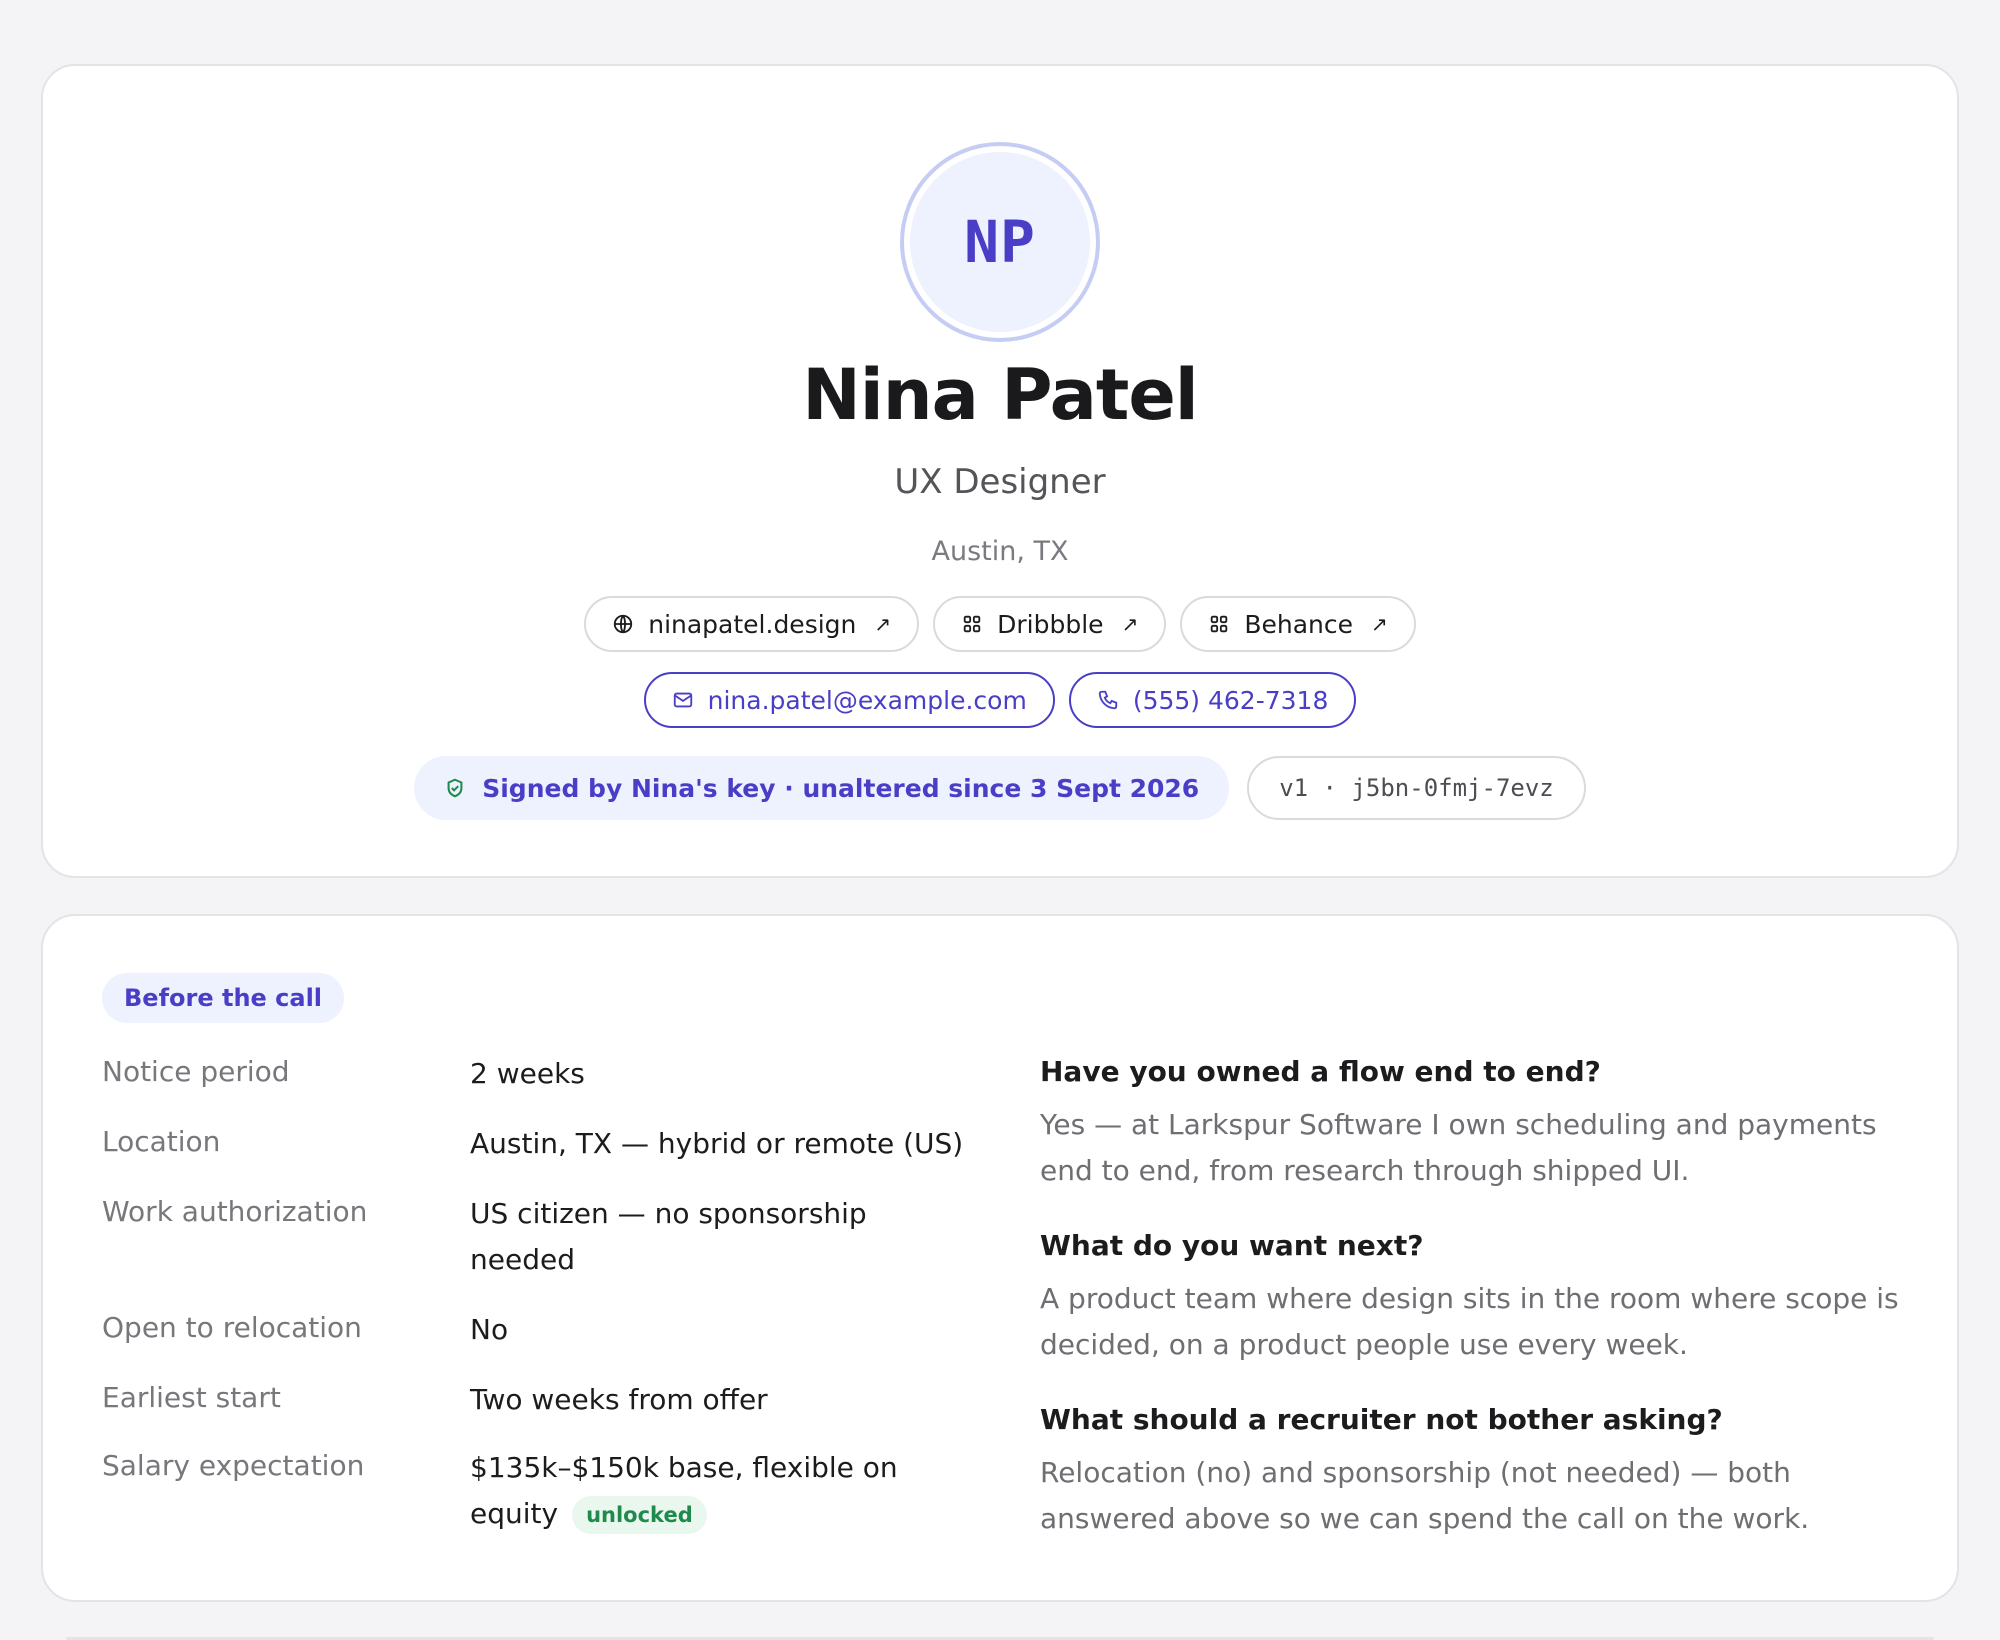 The width and height of the screenshot is (2000, 1640). I want to click on email-address: nina.patel@example.com, so click(867, 700).